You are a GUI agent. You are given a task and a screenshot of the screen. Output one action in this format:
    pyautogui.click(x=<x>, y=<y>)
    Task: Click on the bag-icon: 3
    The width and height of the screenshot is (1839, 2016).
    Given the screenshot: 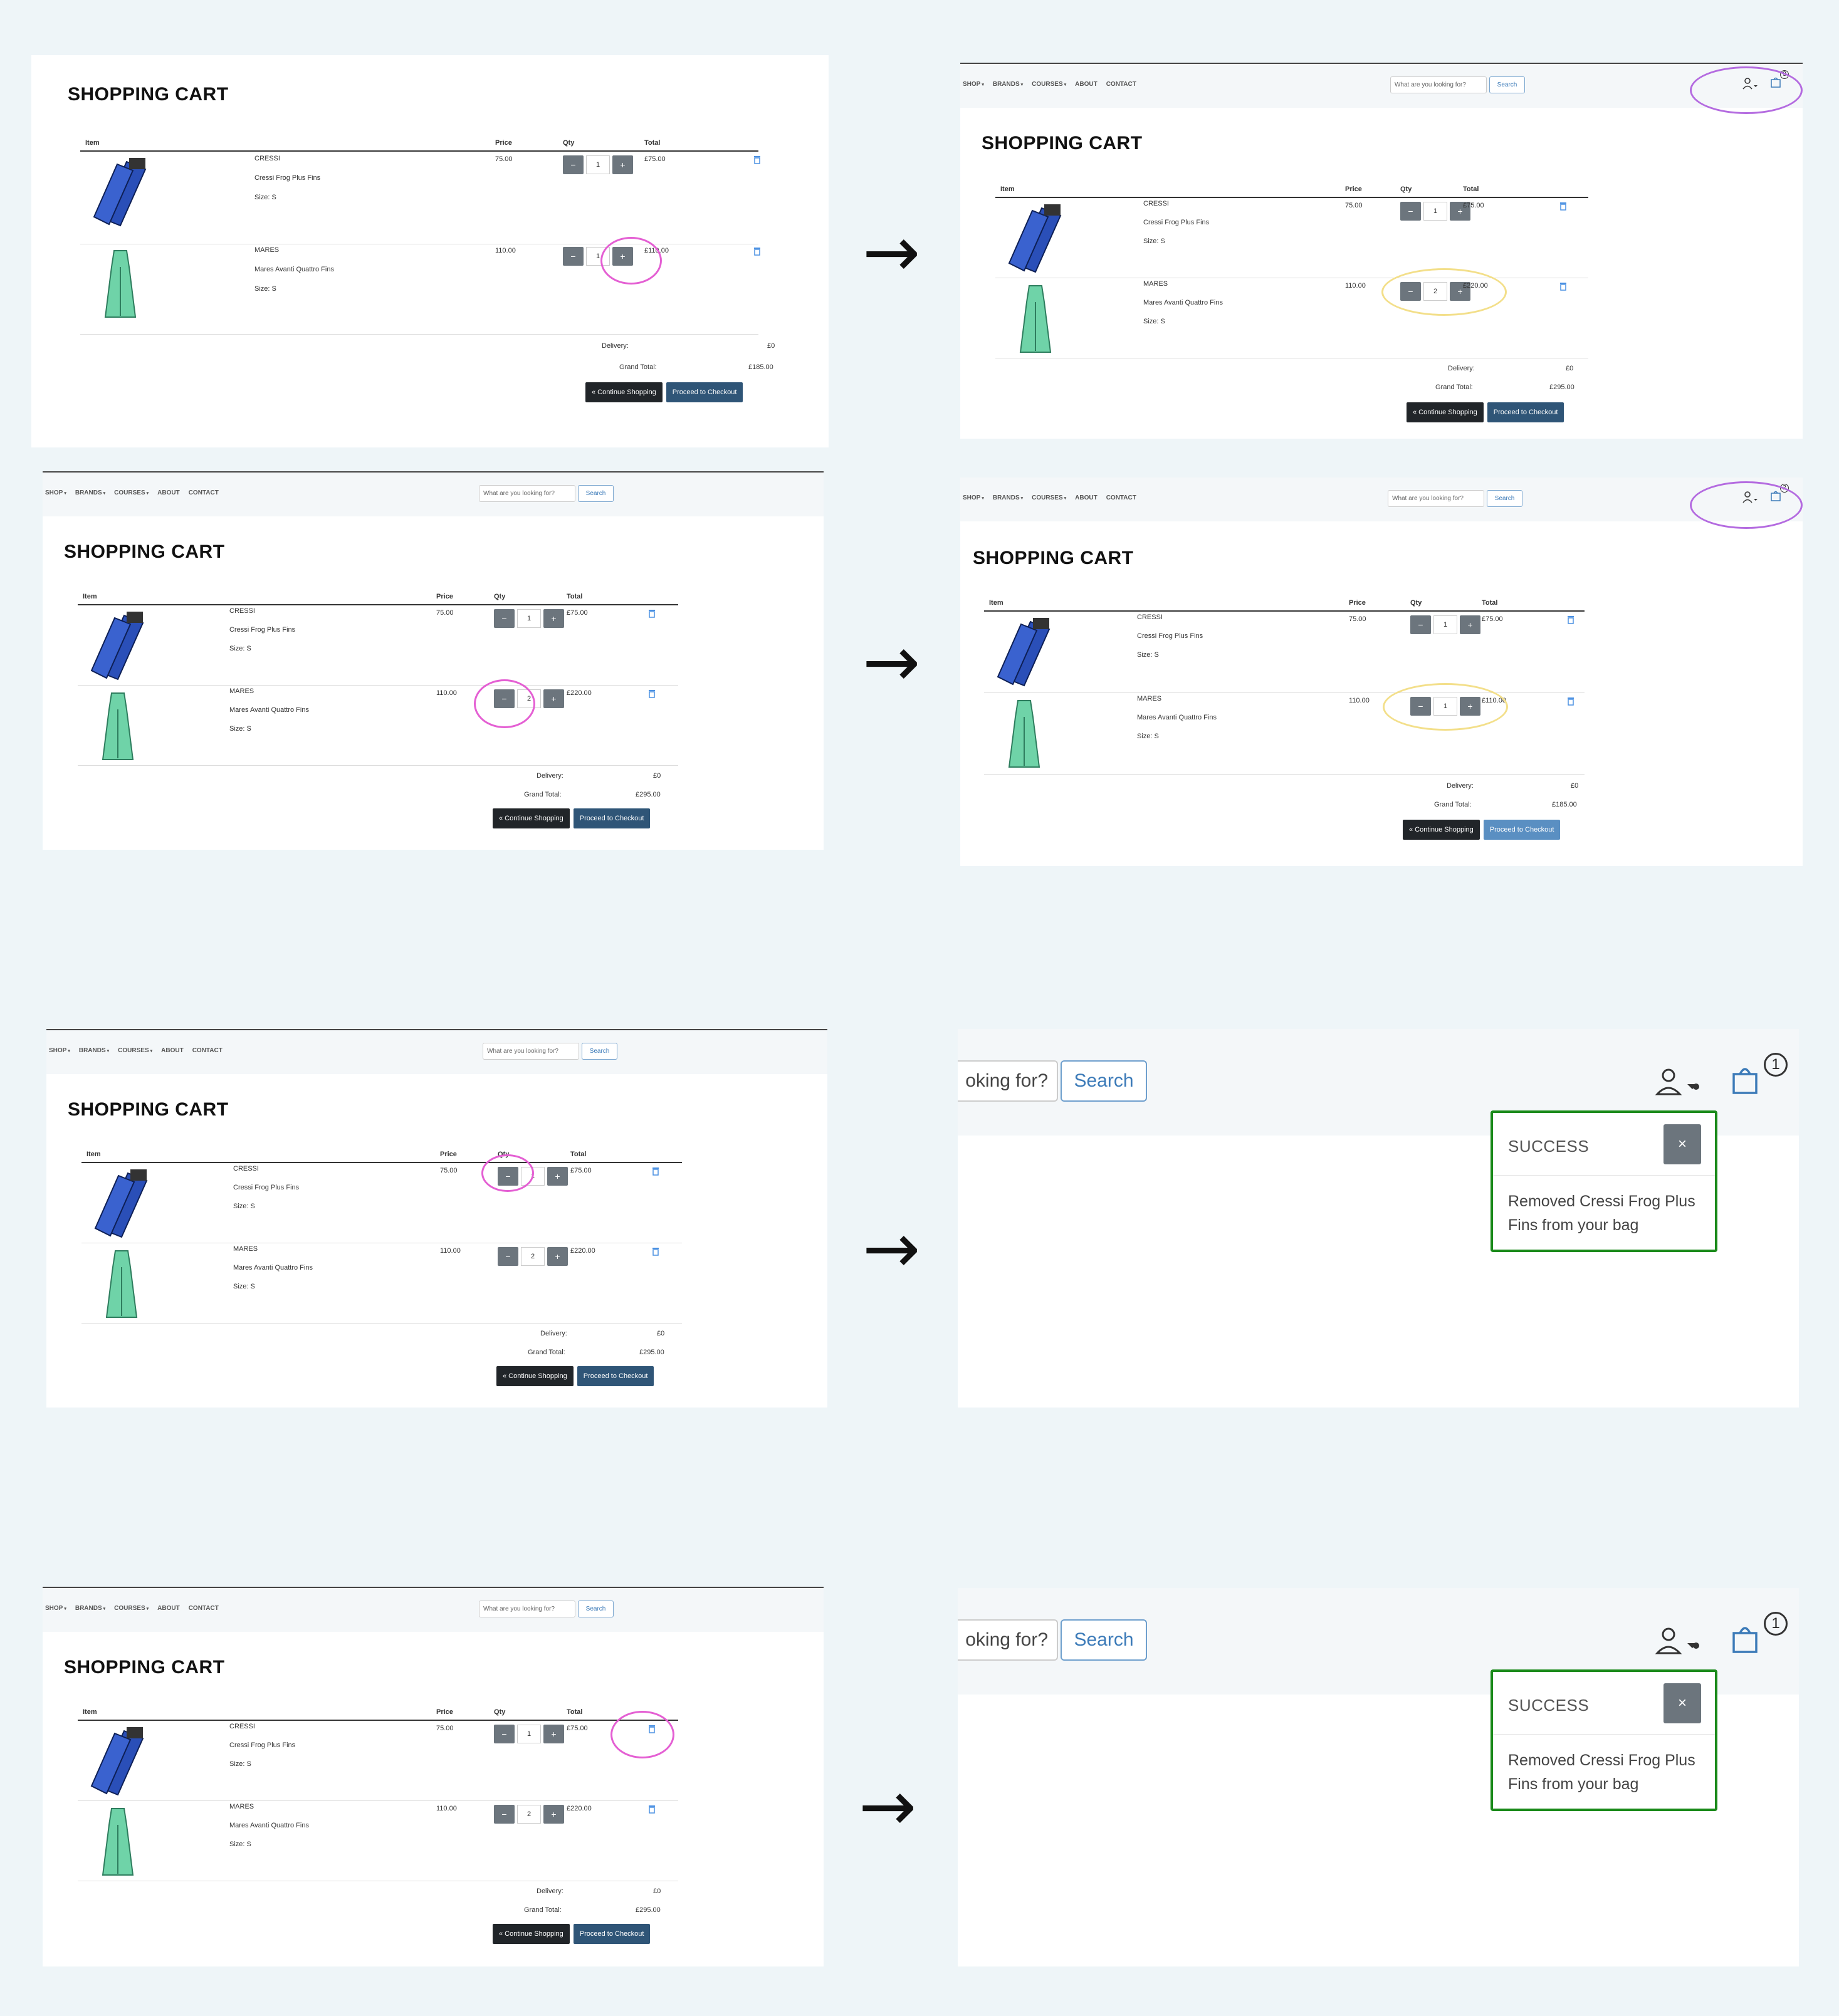 What is the action you would take?
    pyautogui.click(x=1779, y=80)
    